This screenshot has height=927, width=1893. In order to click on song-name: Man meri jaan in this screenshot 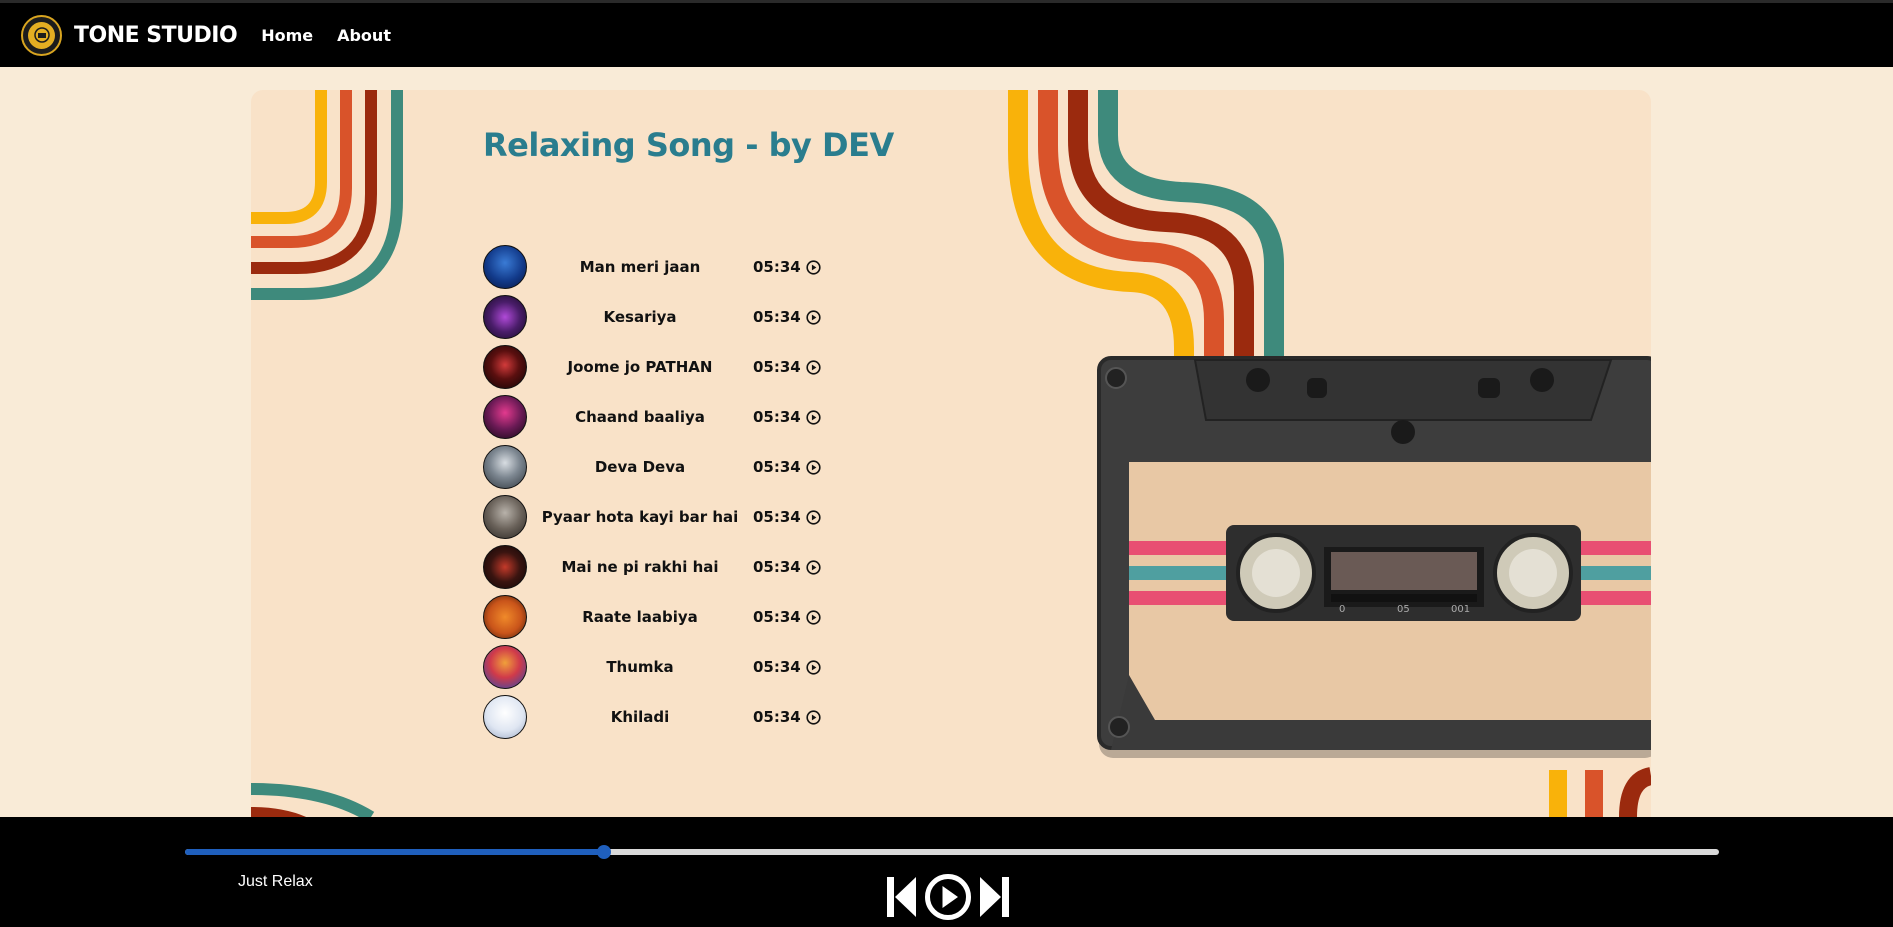, I will do `click(640, 267)`.